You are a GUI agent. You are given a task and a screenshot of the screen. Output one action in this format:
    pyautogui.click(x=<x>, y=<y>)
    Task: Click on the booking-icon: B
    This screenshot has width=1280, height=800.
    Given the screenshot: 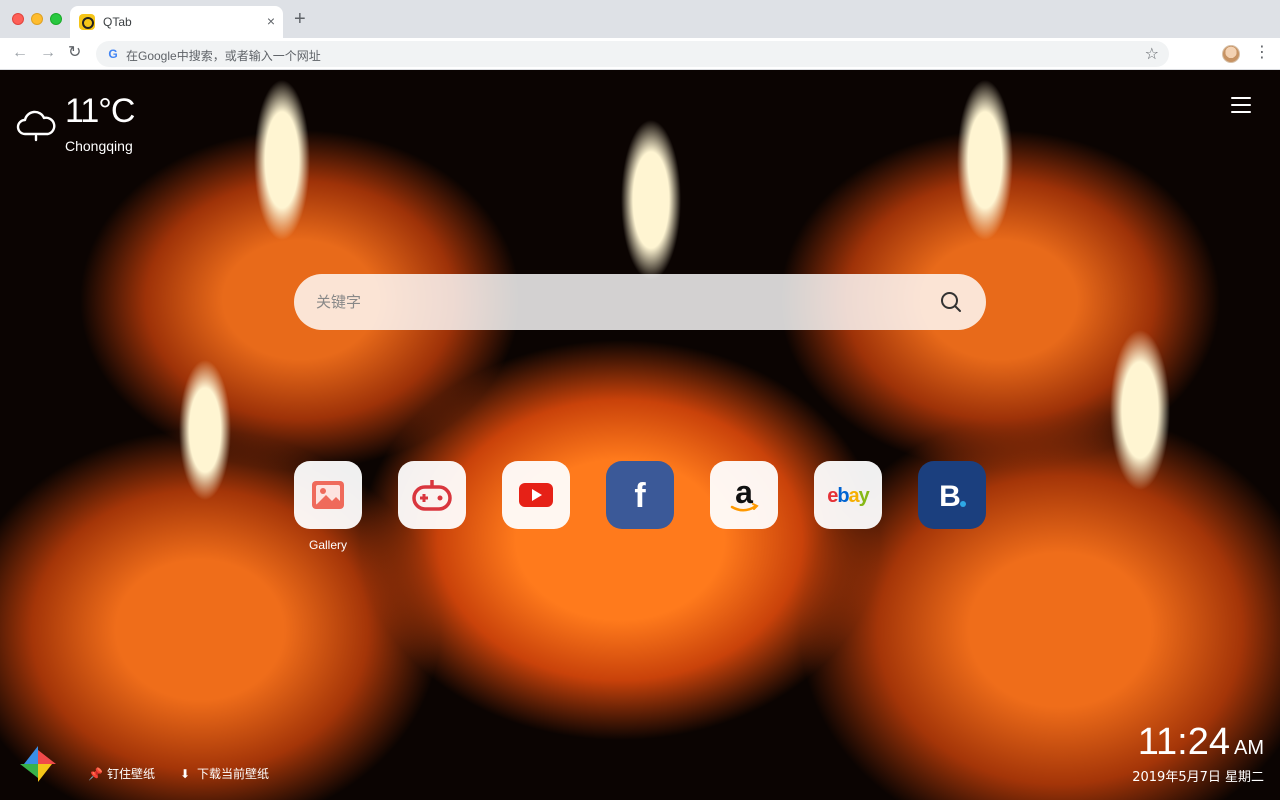 What is the action you would take?
    pyautogui.click(x=952, y=496)
    